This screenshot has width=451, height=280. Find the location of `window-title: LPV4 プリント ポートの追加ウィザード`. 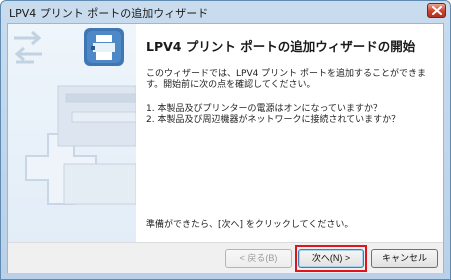

window-title: LPV4 プリント ポートの追加ウィザード is located at coordinates (109, 13).